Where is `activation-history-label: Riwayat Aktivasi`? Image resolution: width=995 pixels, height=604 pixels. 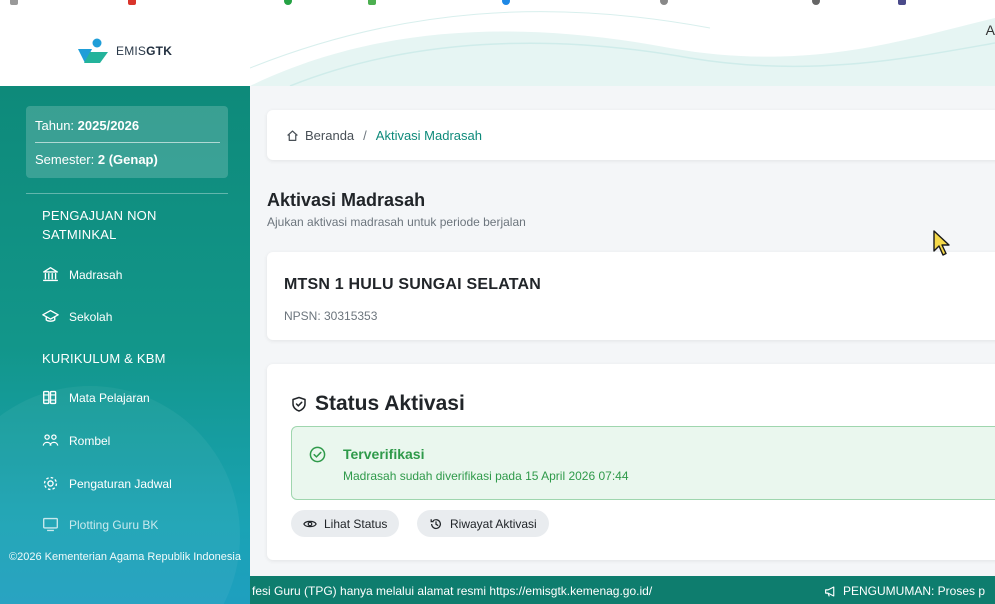 activation-history-label: Riwayat Aktivasi is located at coordinates (493, 523).